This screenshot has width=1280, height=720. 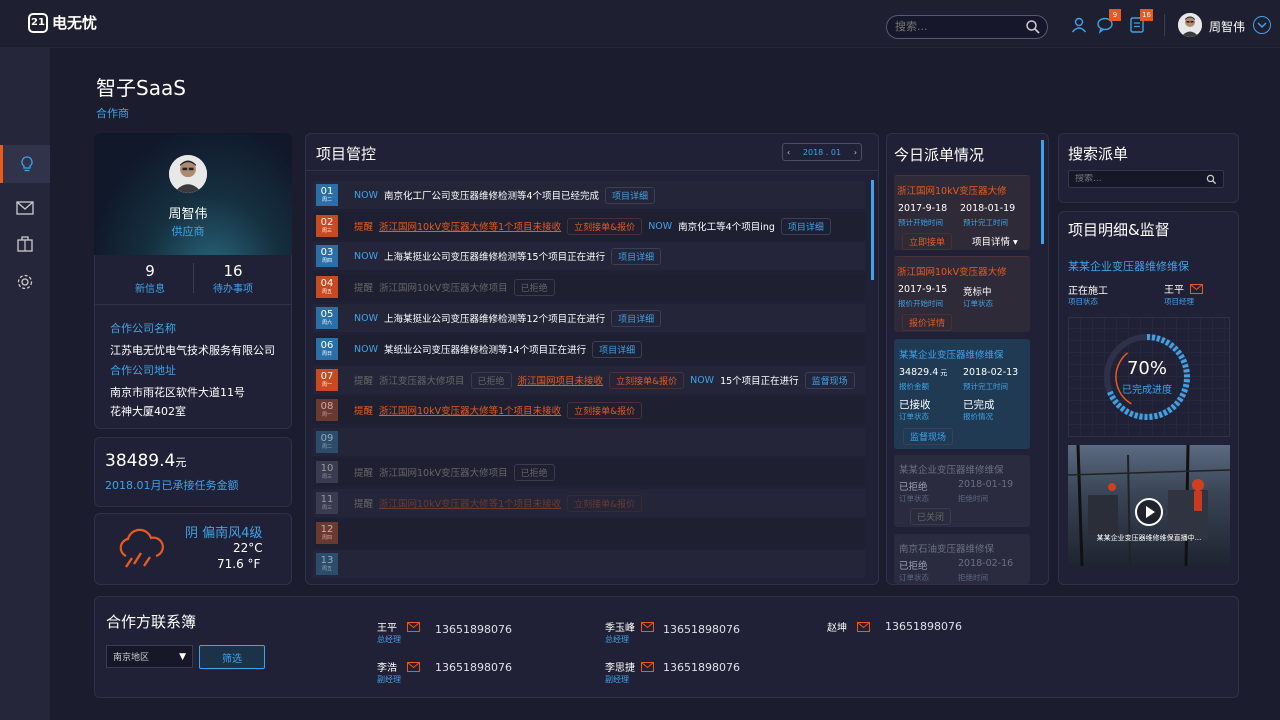 I want to click on contact-card: 季玉峰 总经理, so click(x=629, y=632).